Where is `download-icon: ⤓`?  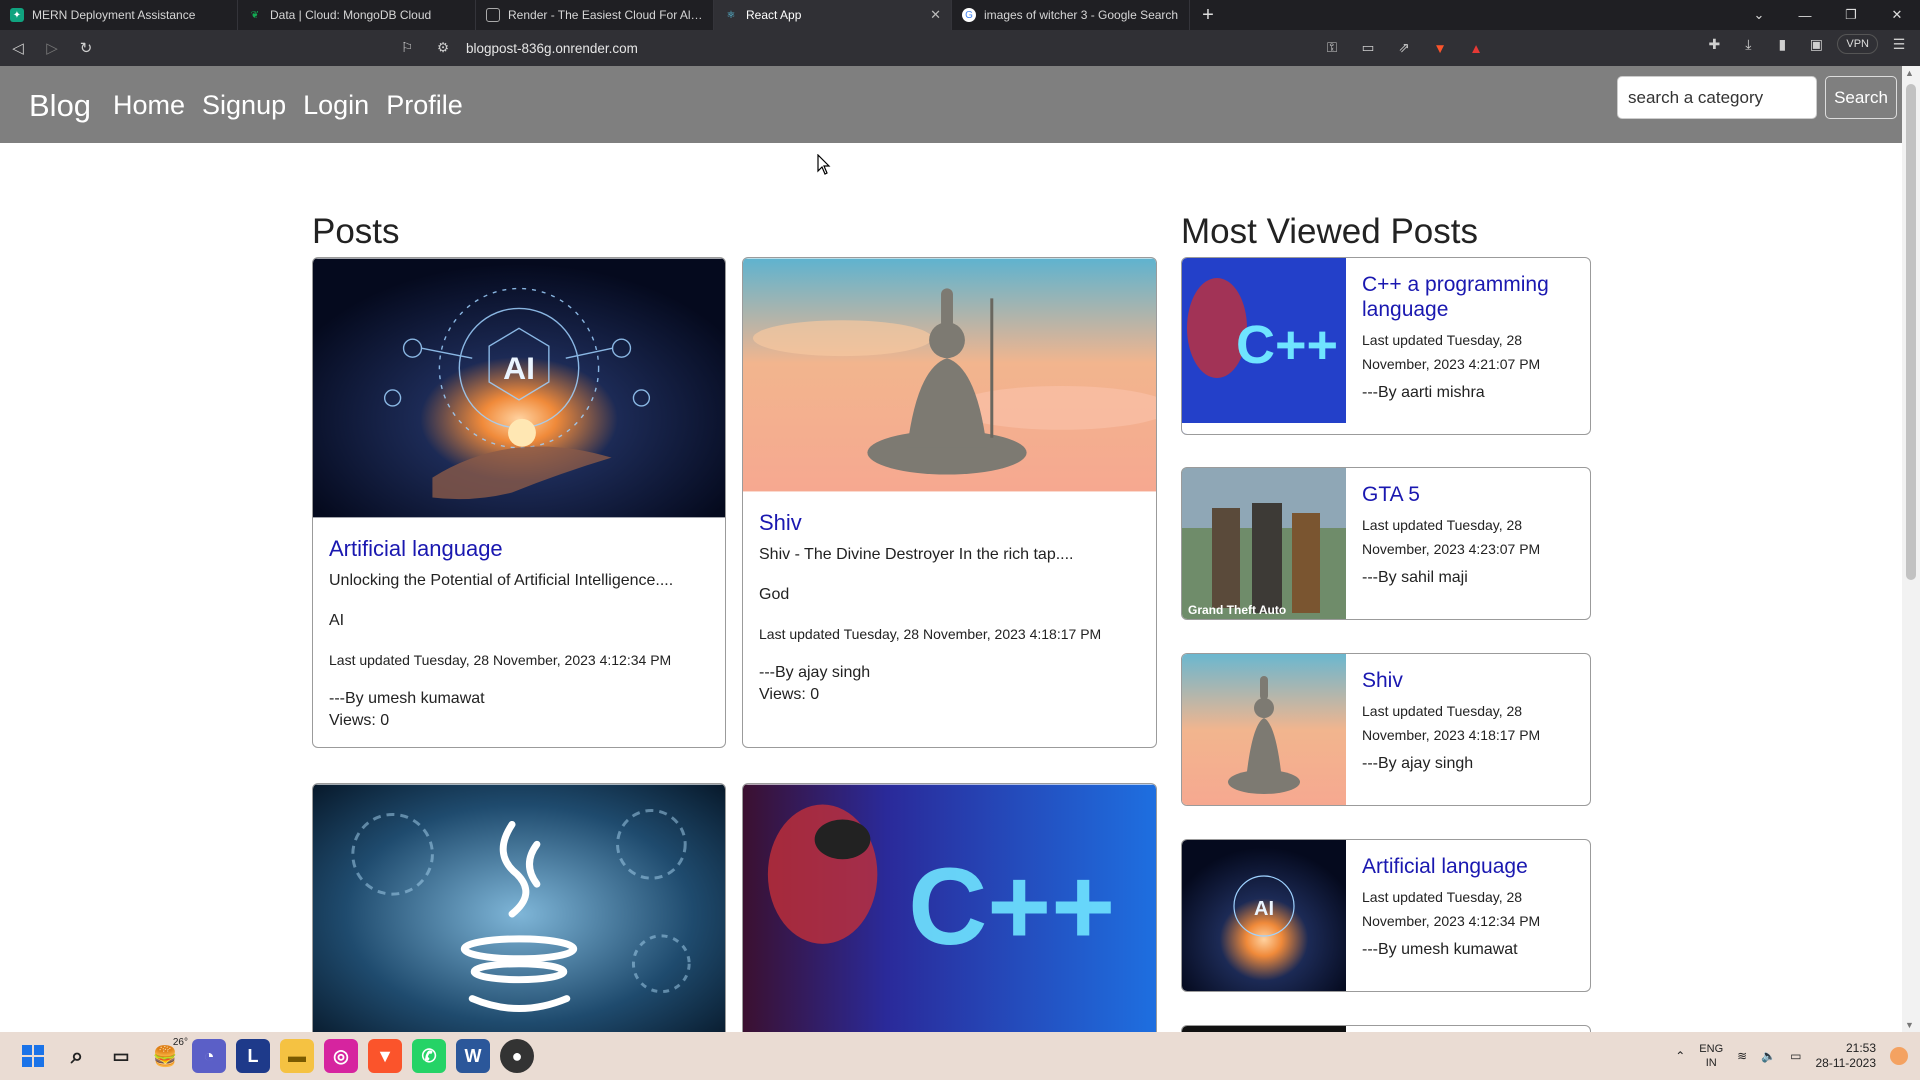
download-icon: ⤓ is located at coordinates (1748, 44).